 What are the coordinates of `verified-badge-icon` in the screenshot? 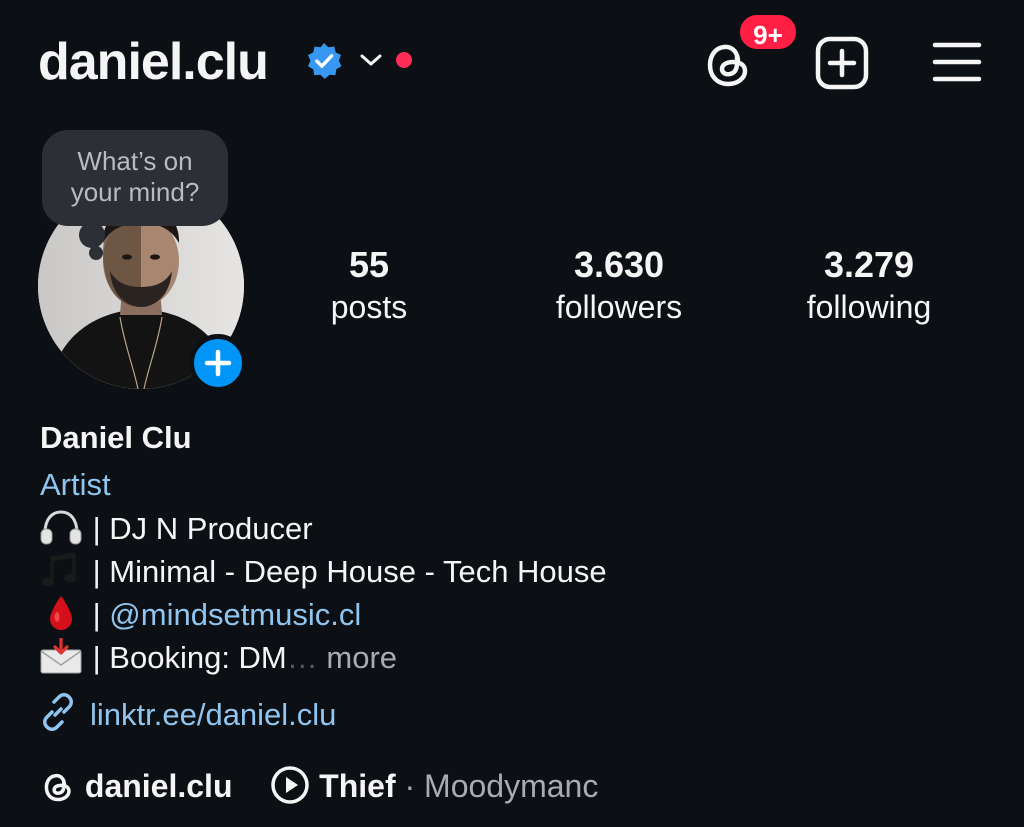 It's located at (324, 60).